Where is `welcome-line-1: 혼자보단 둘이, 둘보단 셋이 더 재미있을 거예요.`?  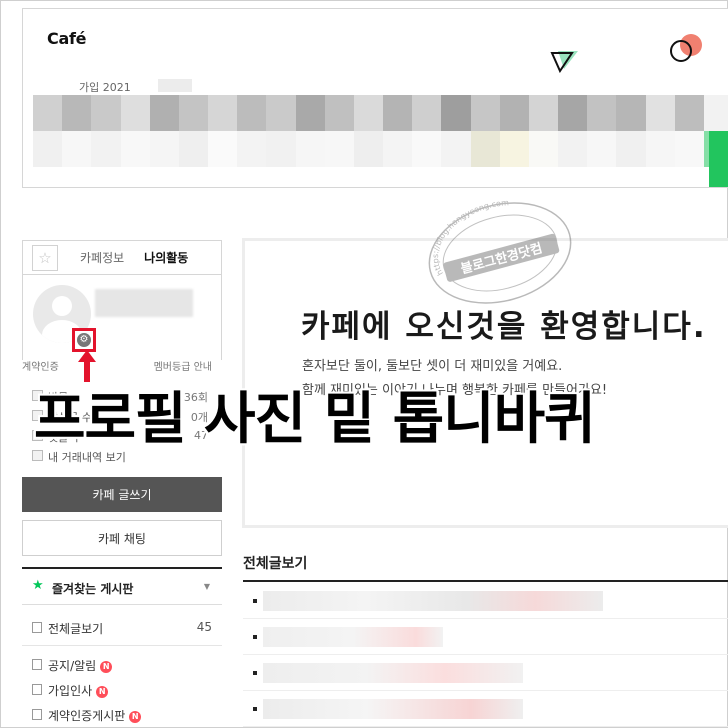 welcome-line-1: 혼자보단 둘이, 둘보단 셋이 더 재미있을 거예요. is located at coordinates (432, 366).